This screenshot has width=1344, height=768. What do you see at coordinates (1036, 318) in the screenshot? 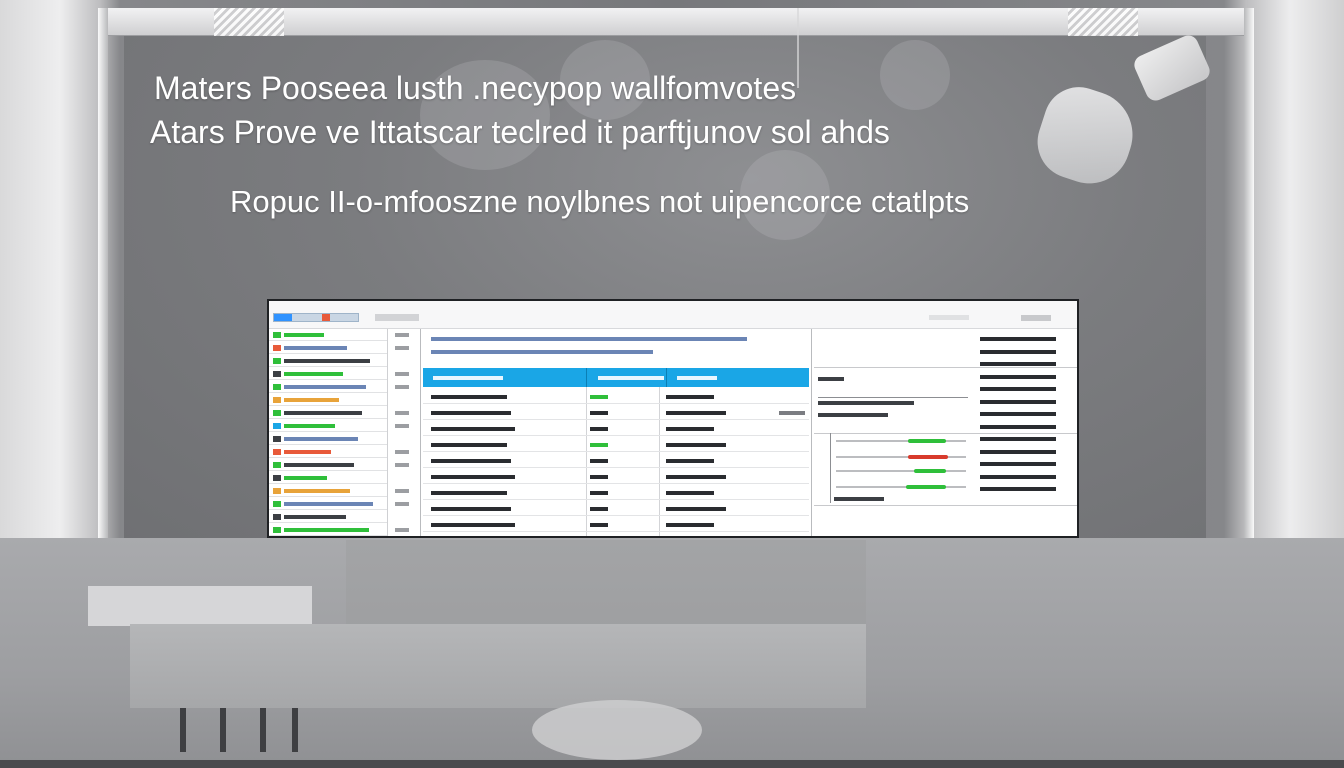
I see `dashboard-window-controls` at bounding box center [1036, 318].